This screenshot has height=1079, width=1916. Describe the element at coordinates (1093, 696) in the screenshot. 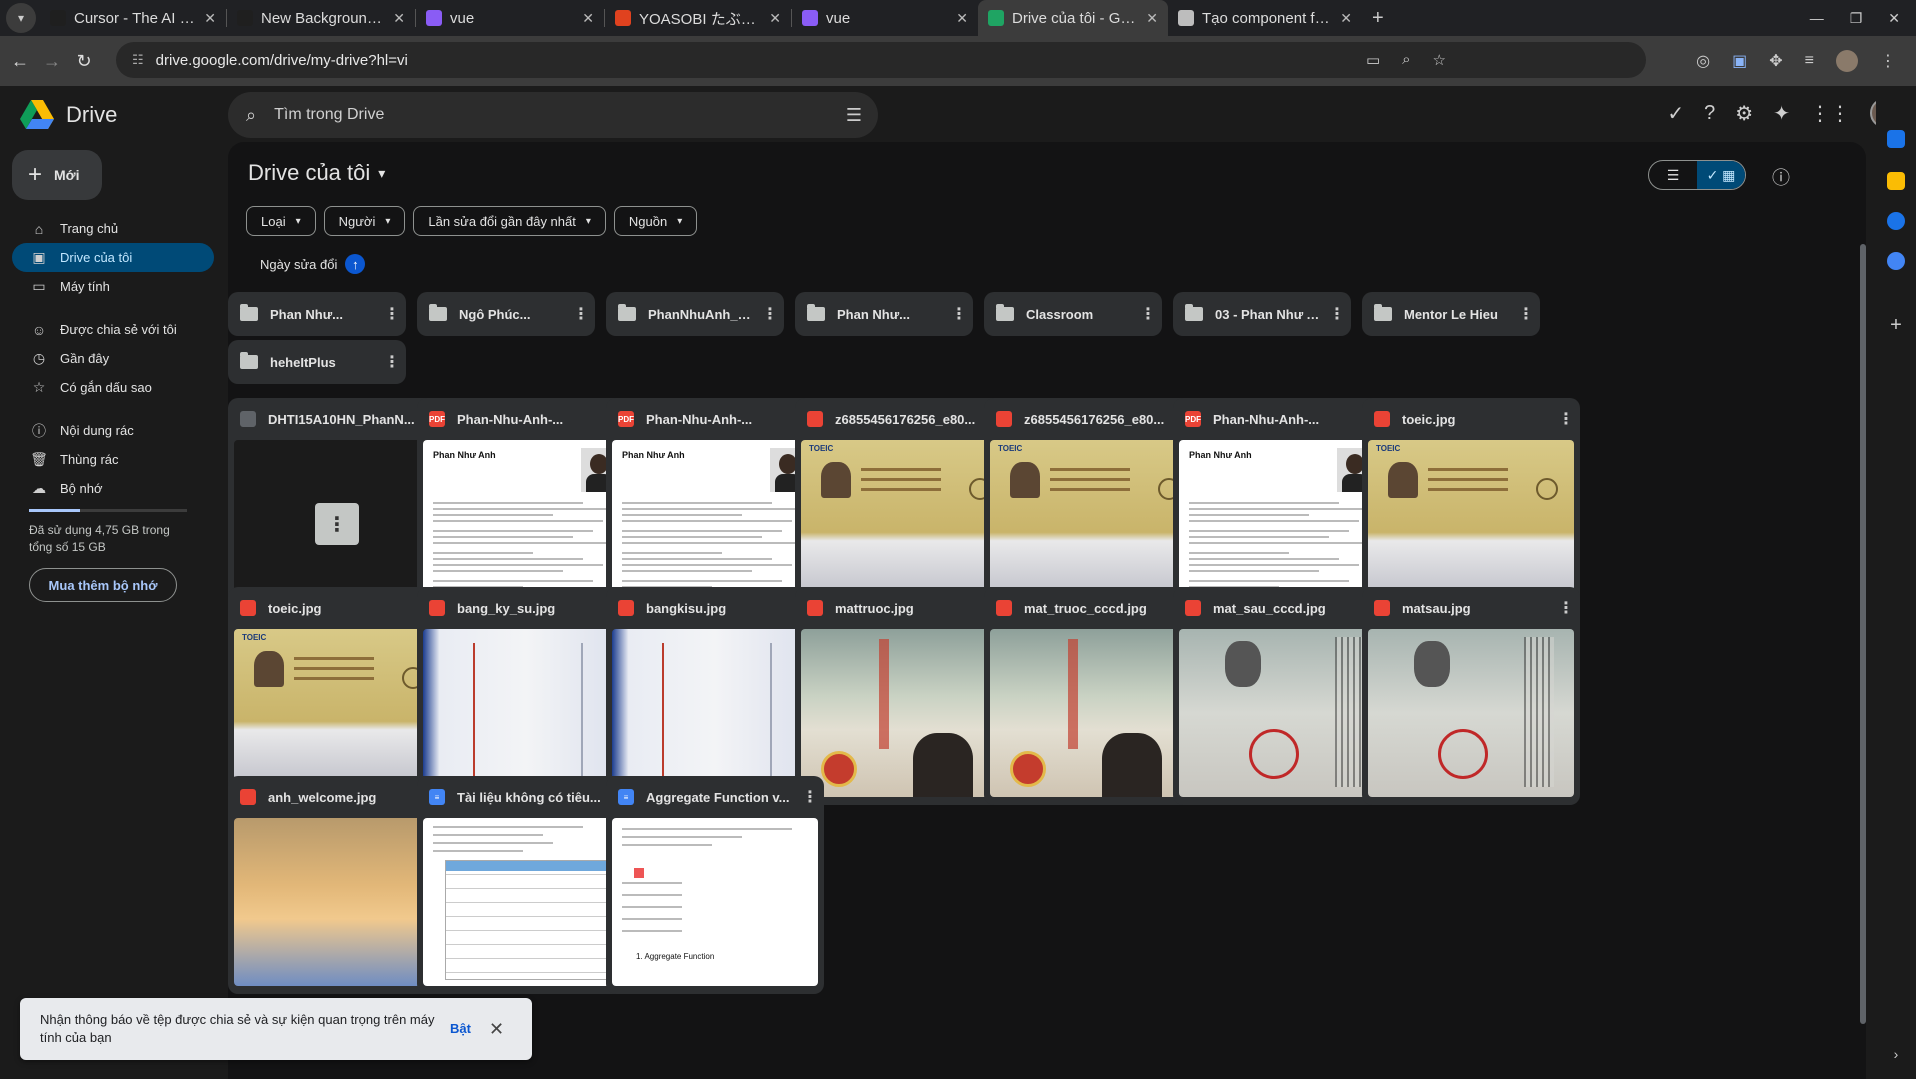

I see `file-card: mat_truoc_cccd.jpg⋮` at that location.